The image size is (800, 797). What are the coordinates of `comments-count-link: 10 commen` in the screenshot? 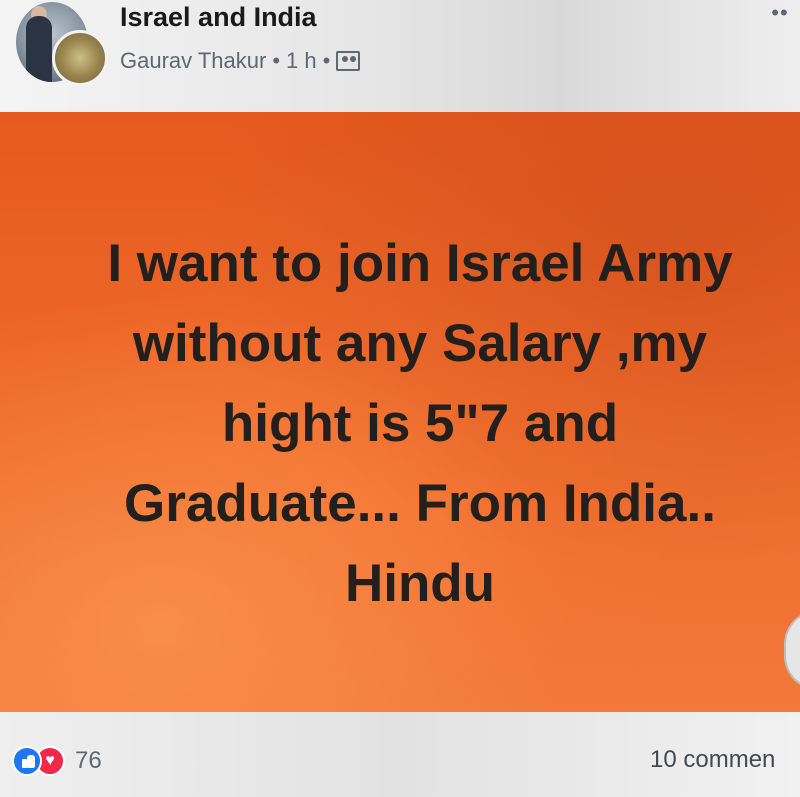 It's located at (712, 760).